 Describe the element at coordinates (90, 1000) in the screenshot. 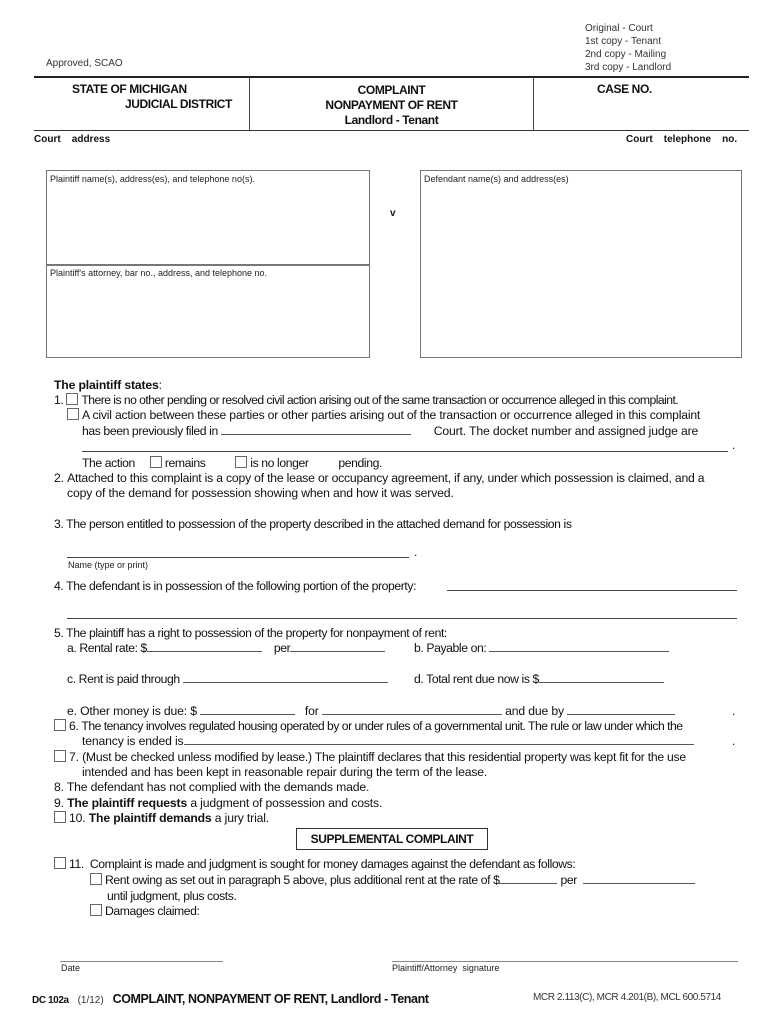

I see `form-revision: (1/12)` at that location.